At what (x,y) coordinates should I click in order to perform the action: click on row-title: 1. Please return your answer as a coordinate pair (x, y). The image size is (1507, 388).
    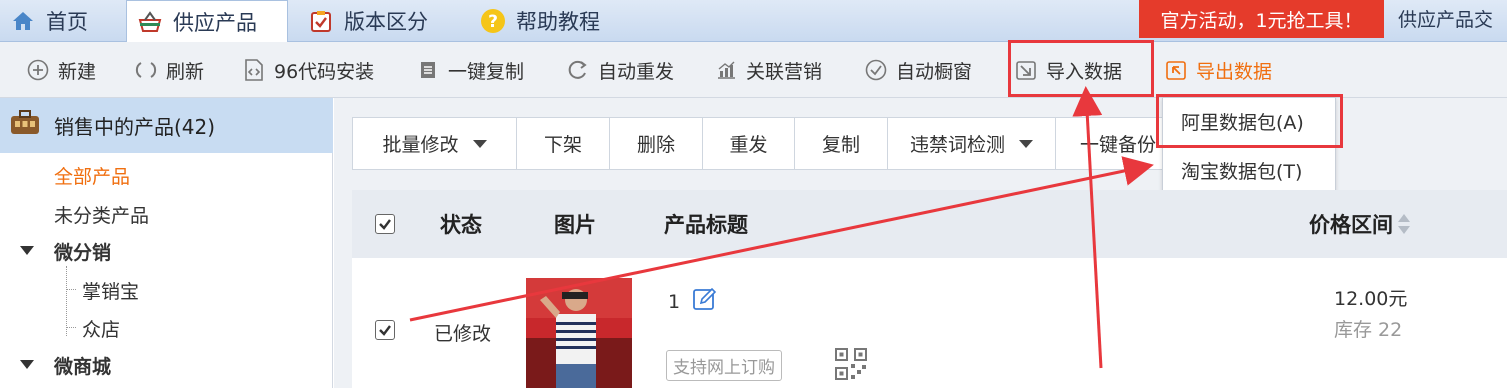
    Looking at the image, I should click on (693, 301).